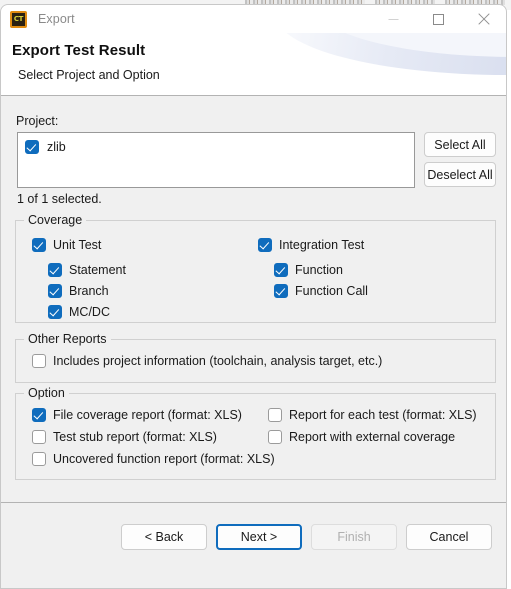  Describe the element at coordinates (55, 270) in the screenshot. I see `statement-checkbox` at that location.